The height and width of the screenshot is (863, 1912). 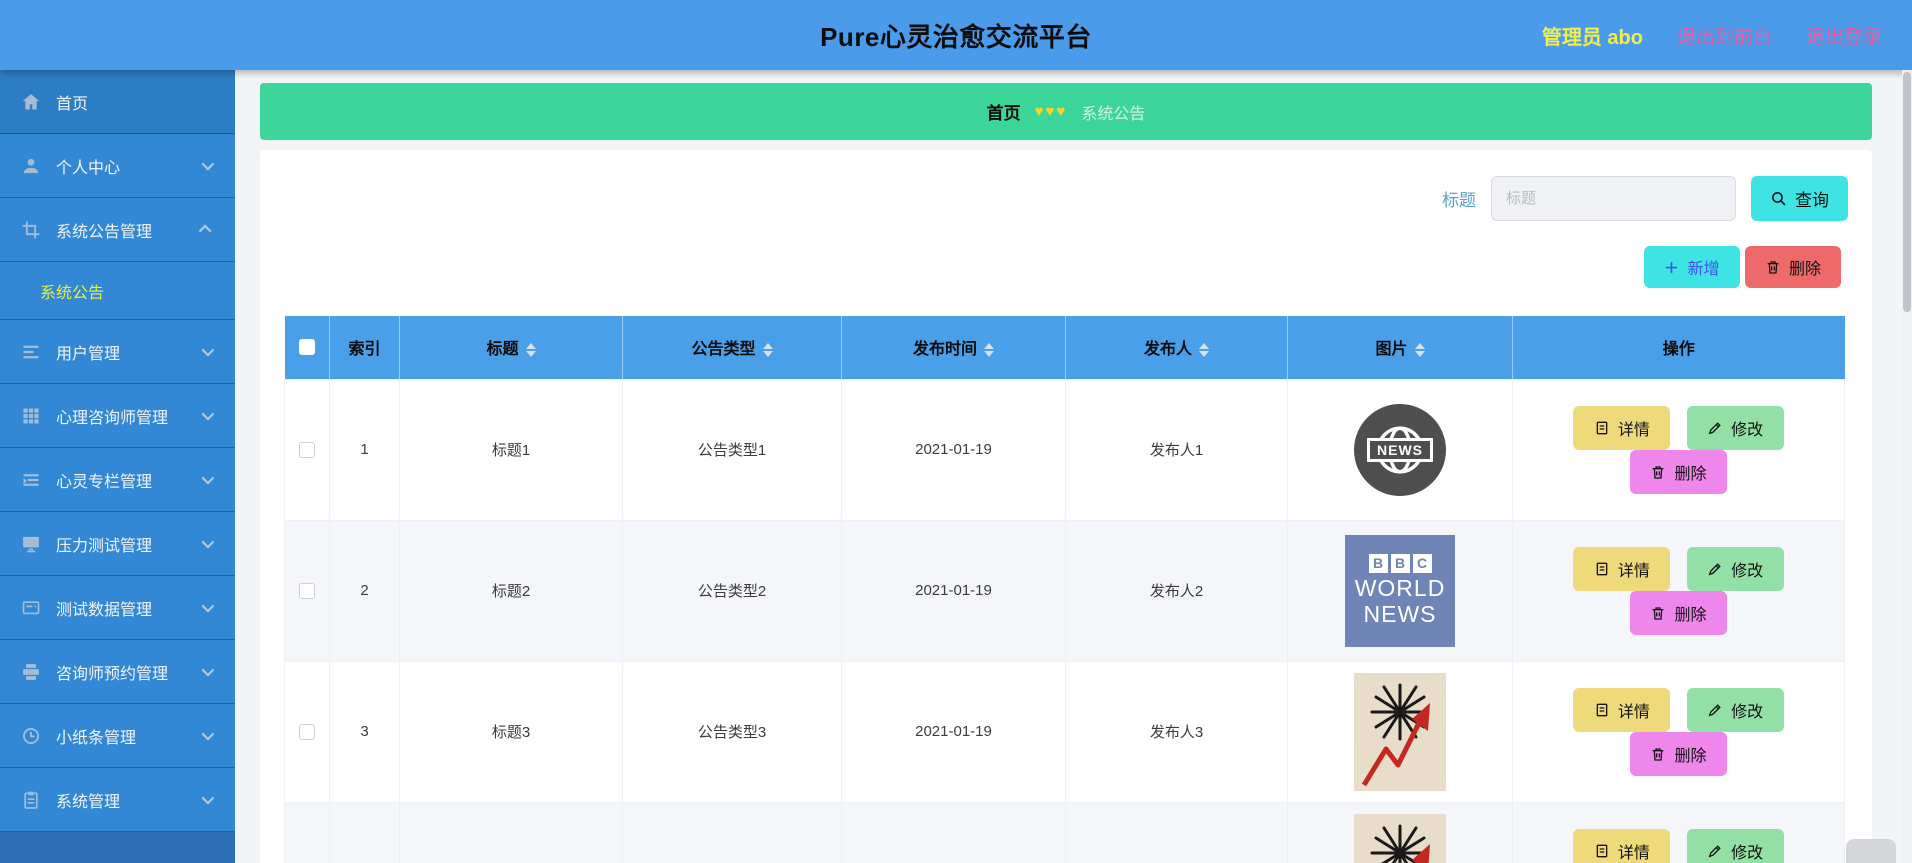 I want to click on sidebar-footer, so click(x=117, y=847).